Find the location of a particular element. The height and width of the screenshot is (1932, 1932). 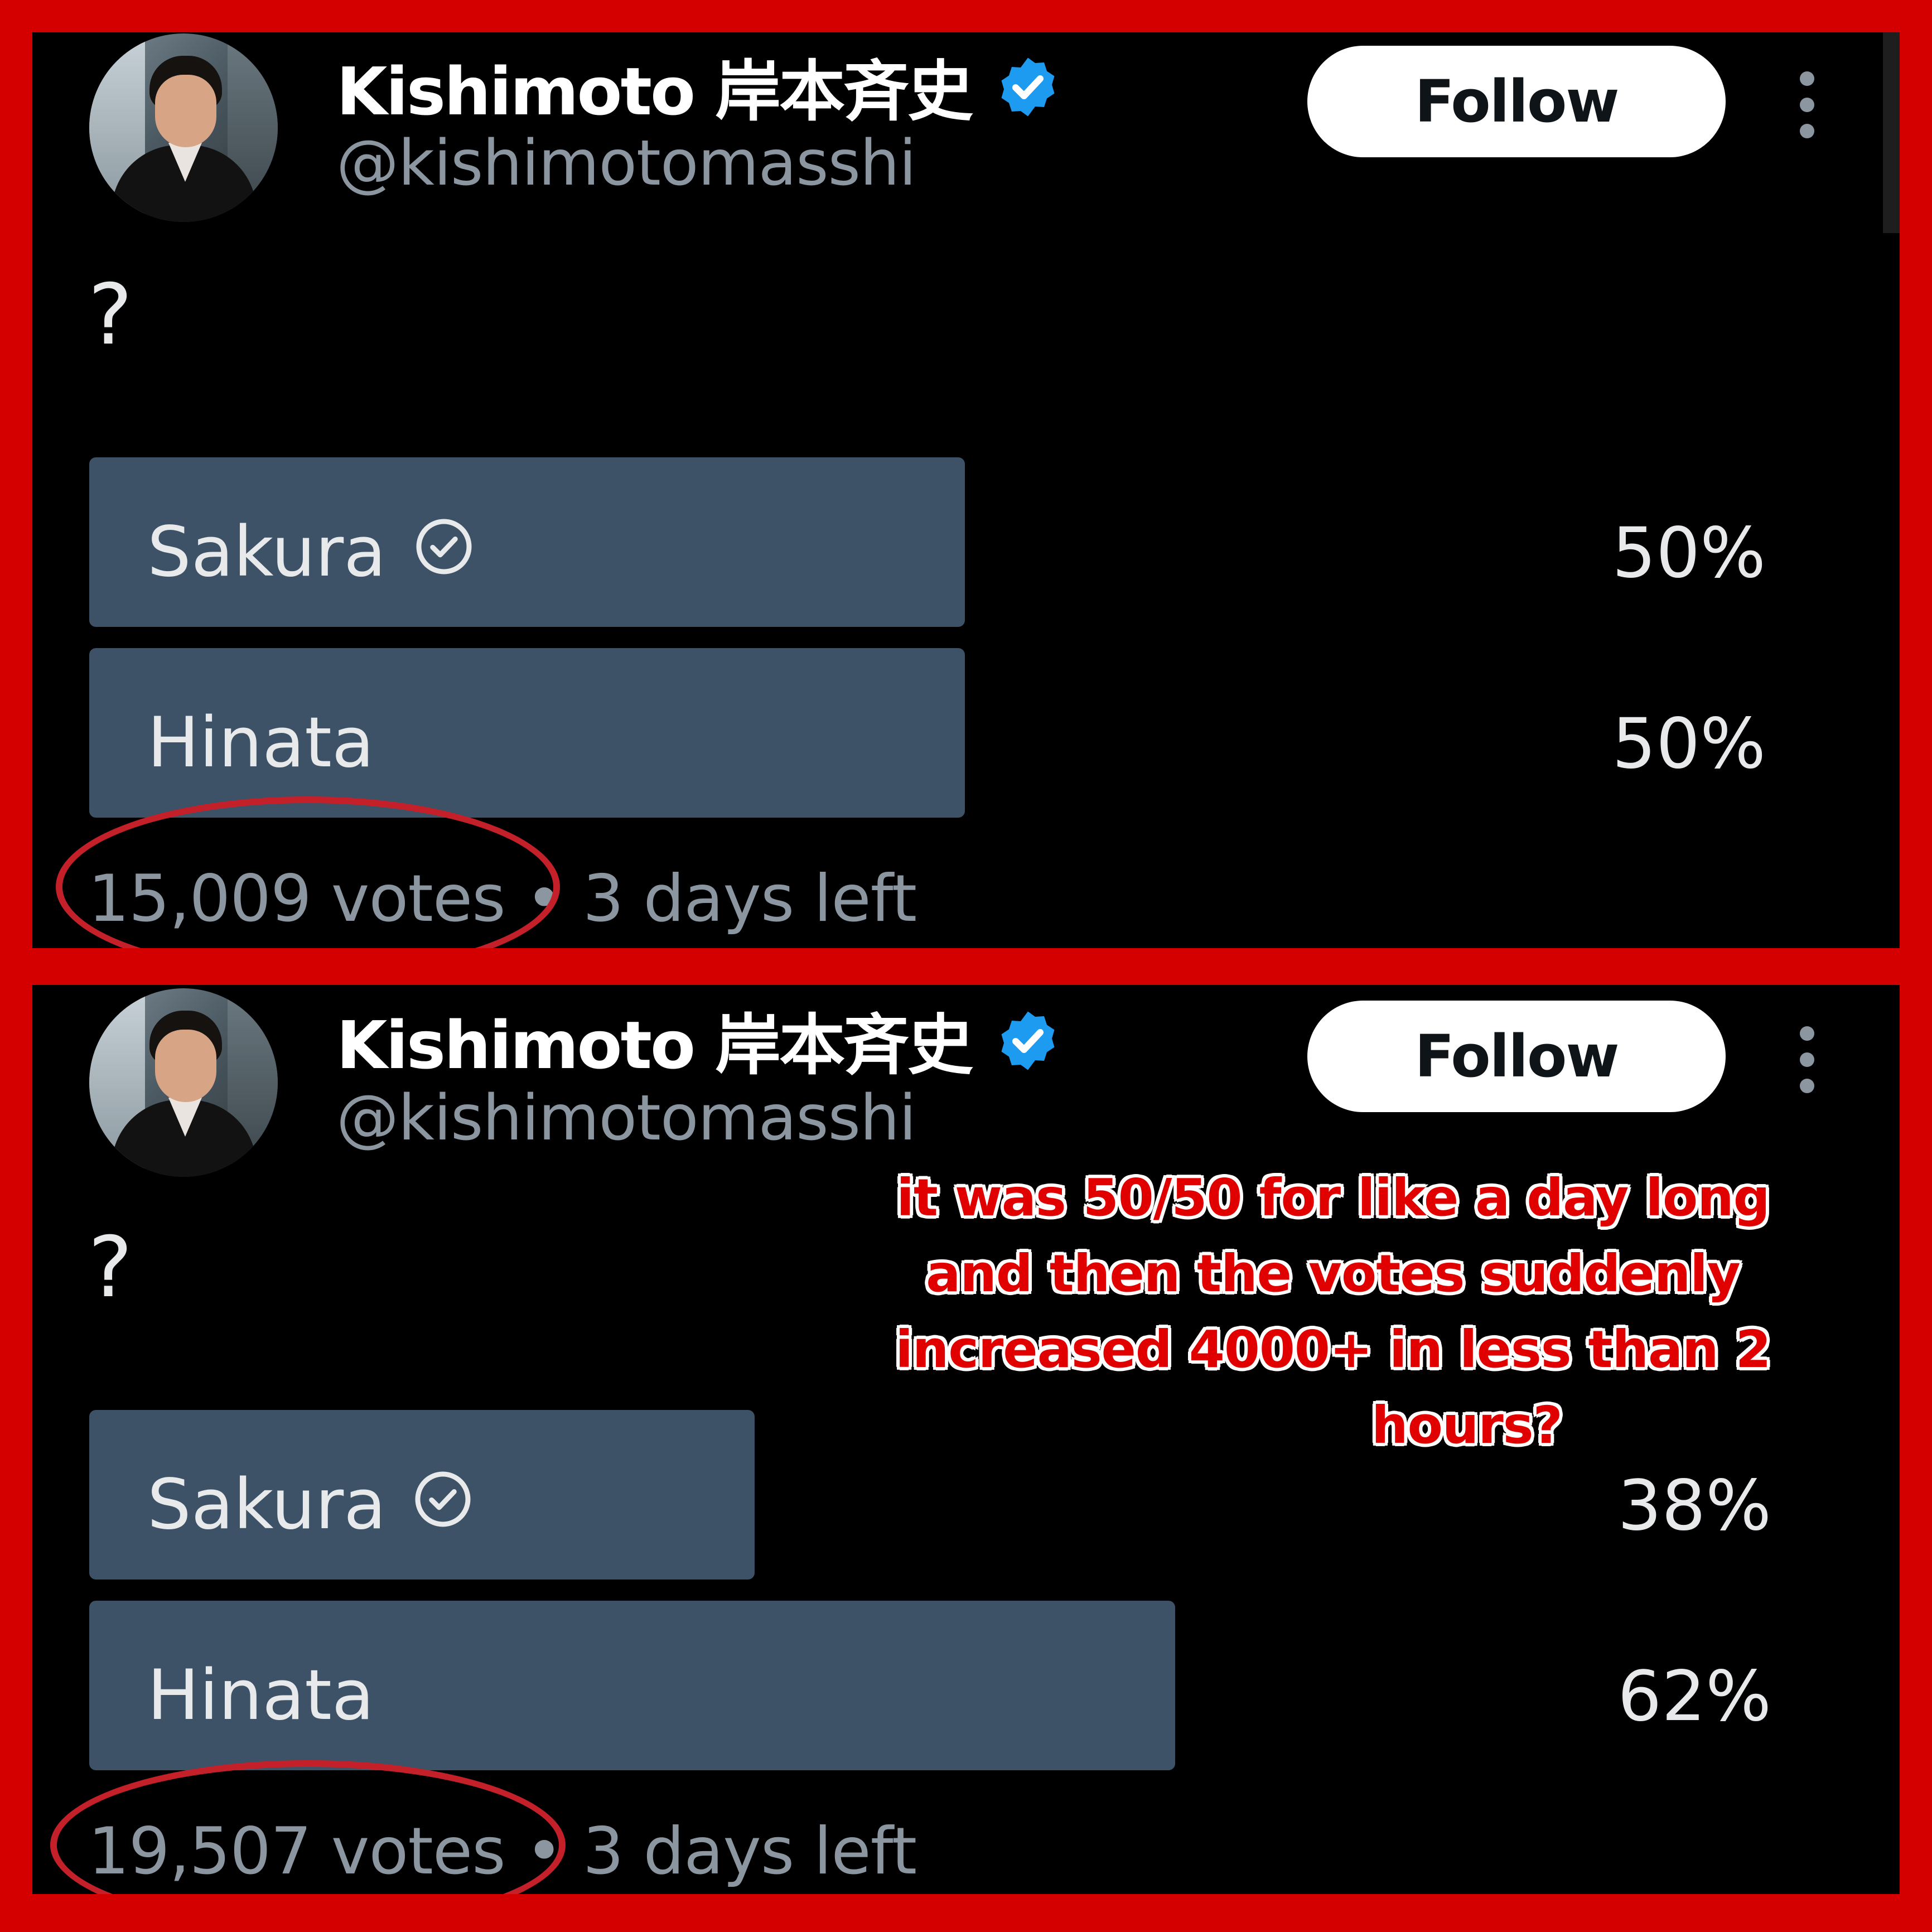

annotation-line: increased 4000+ in less than 2 is located at coordinates (1333, 1349).